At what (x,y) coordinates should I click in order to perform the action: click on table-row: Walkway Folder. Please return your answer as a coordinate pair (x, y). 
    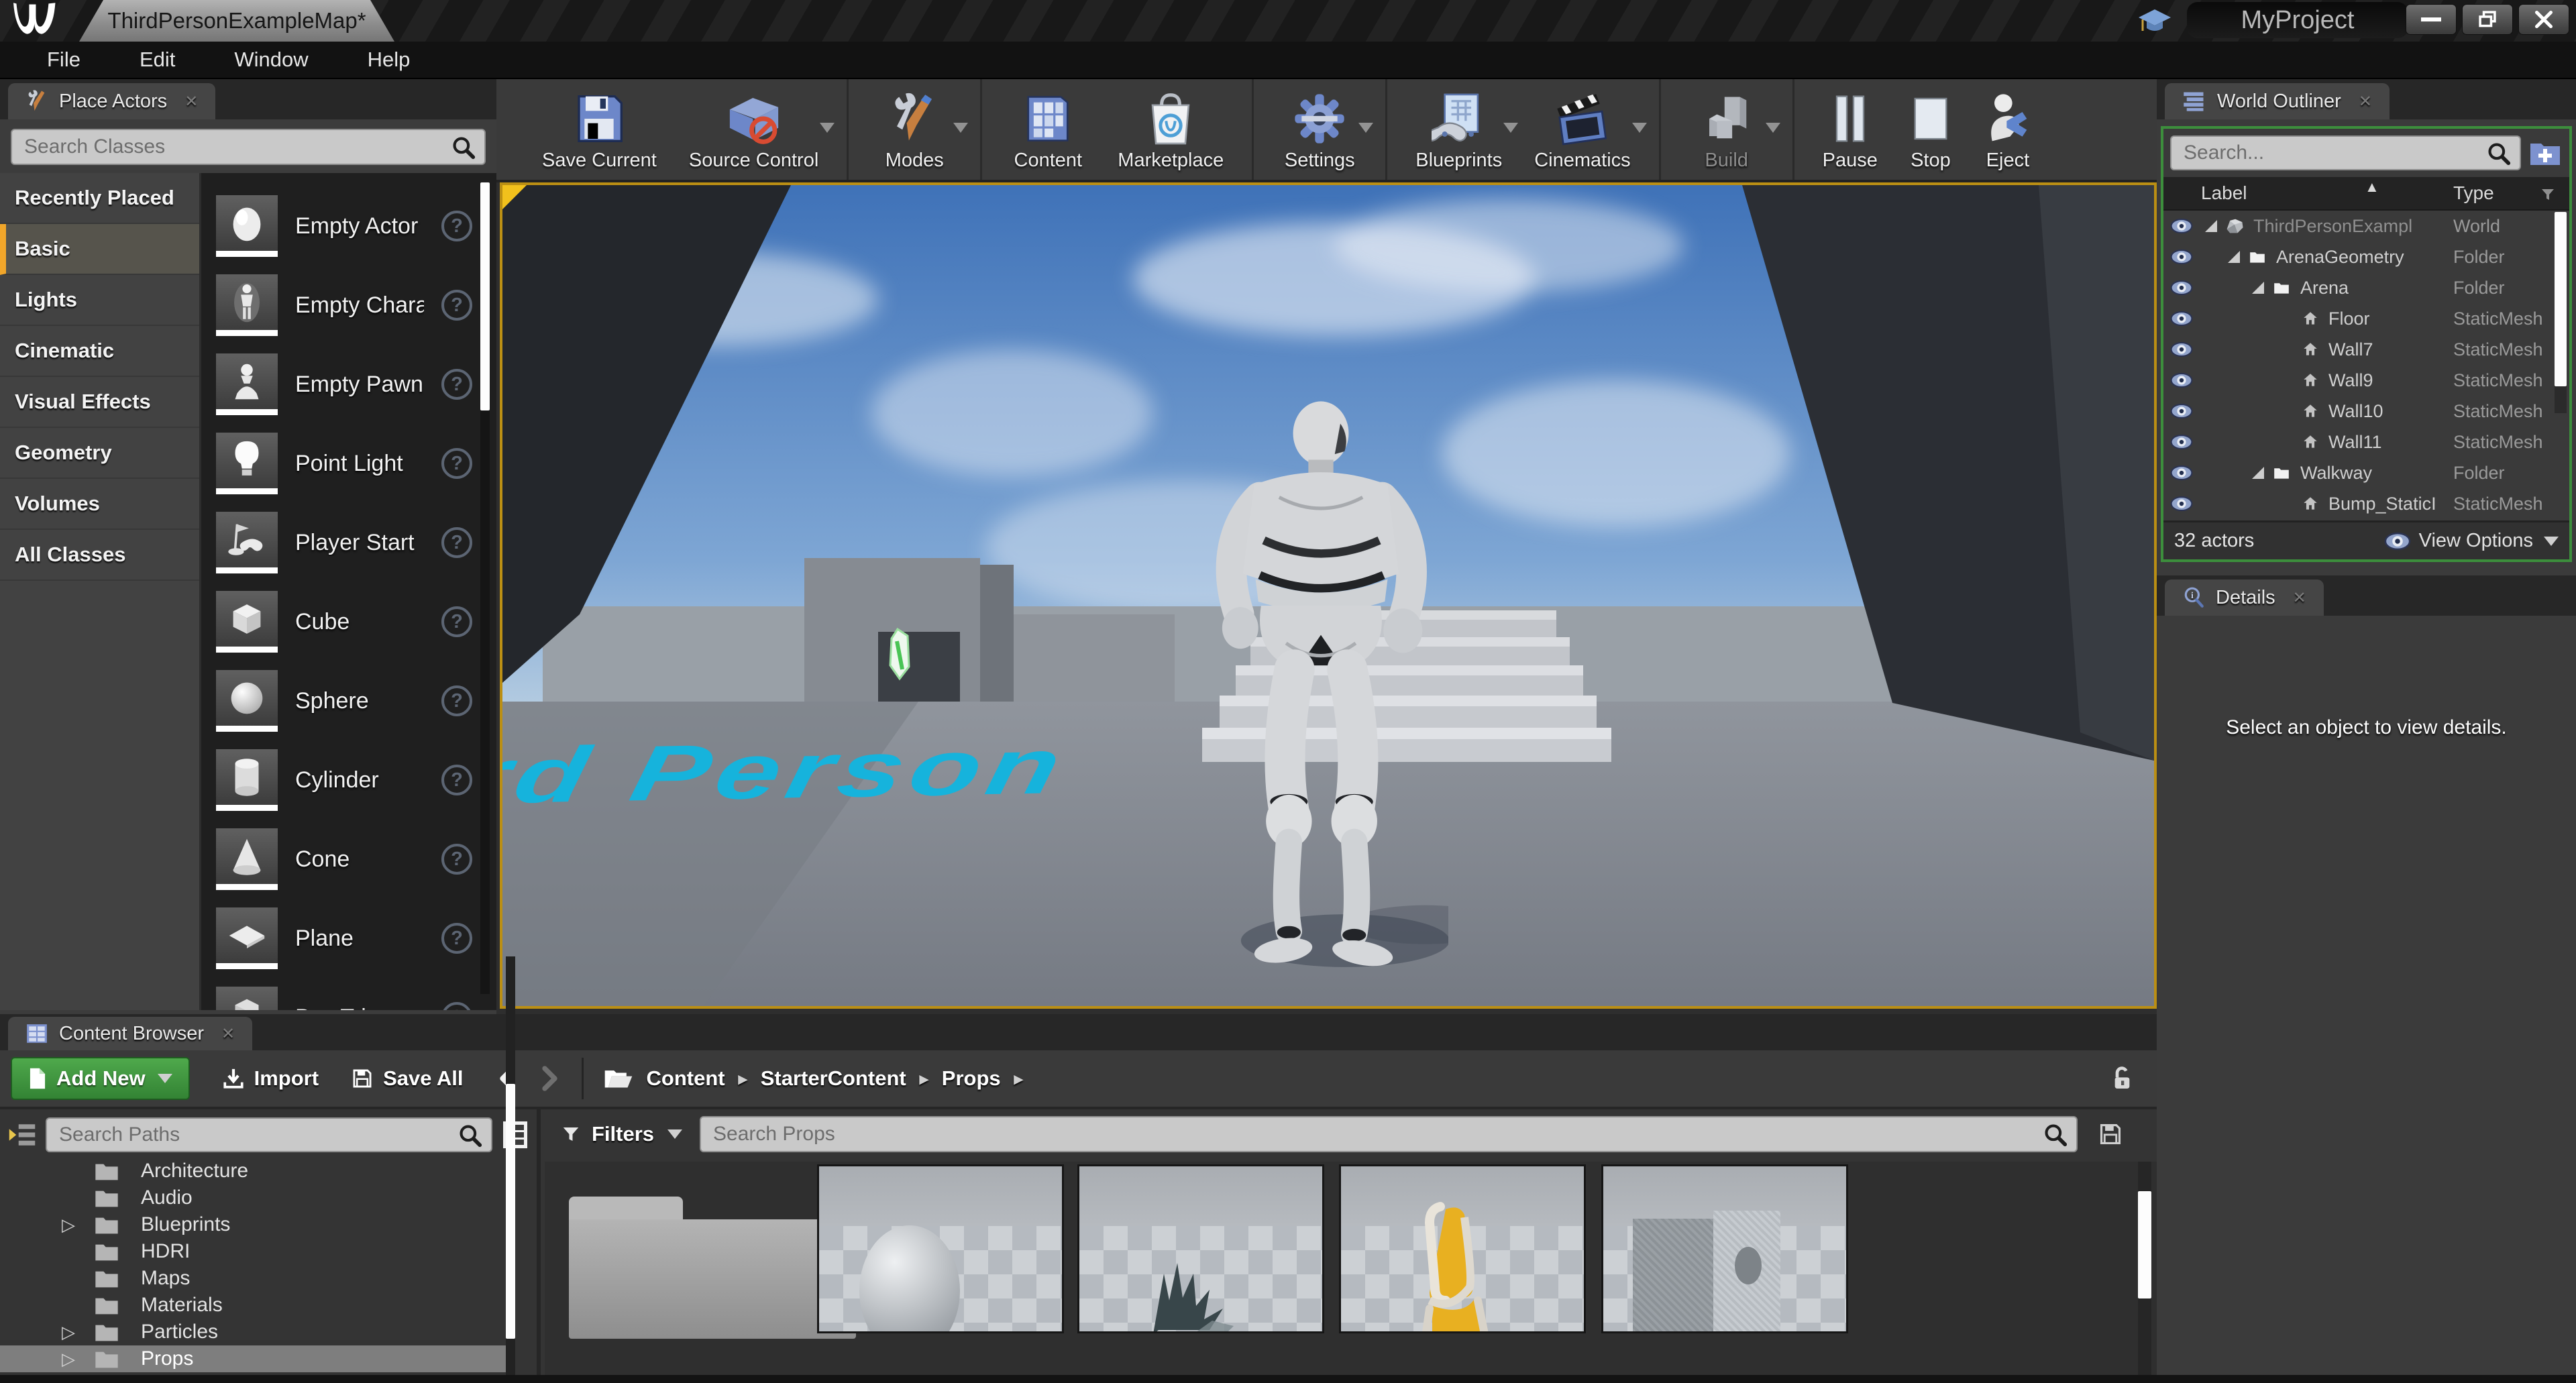
    Looking at the image, I should click on (2366, 472).